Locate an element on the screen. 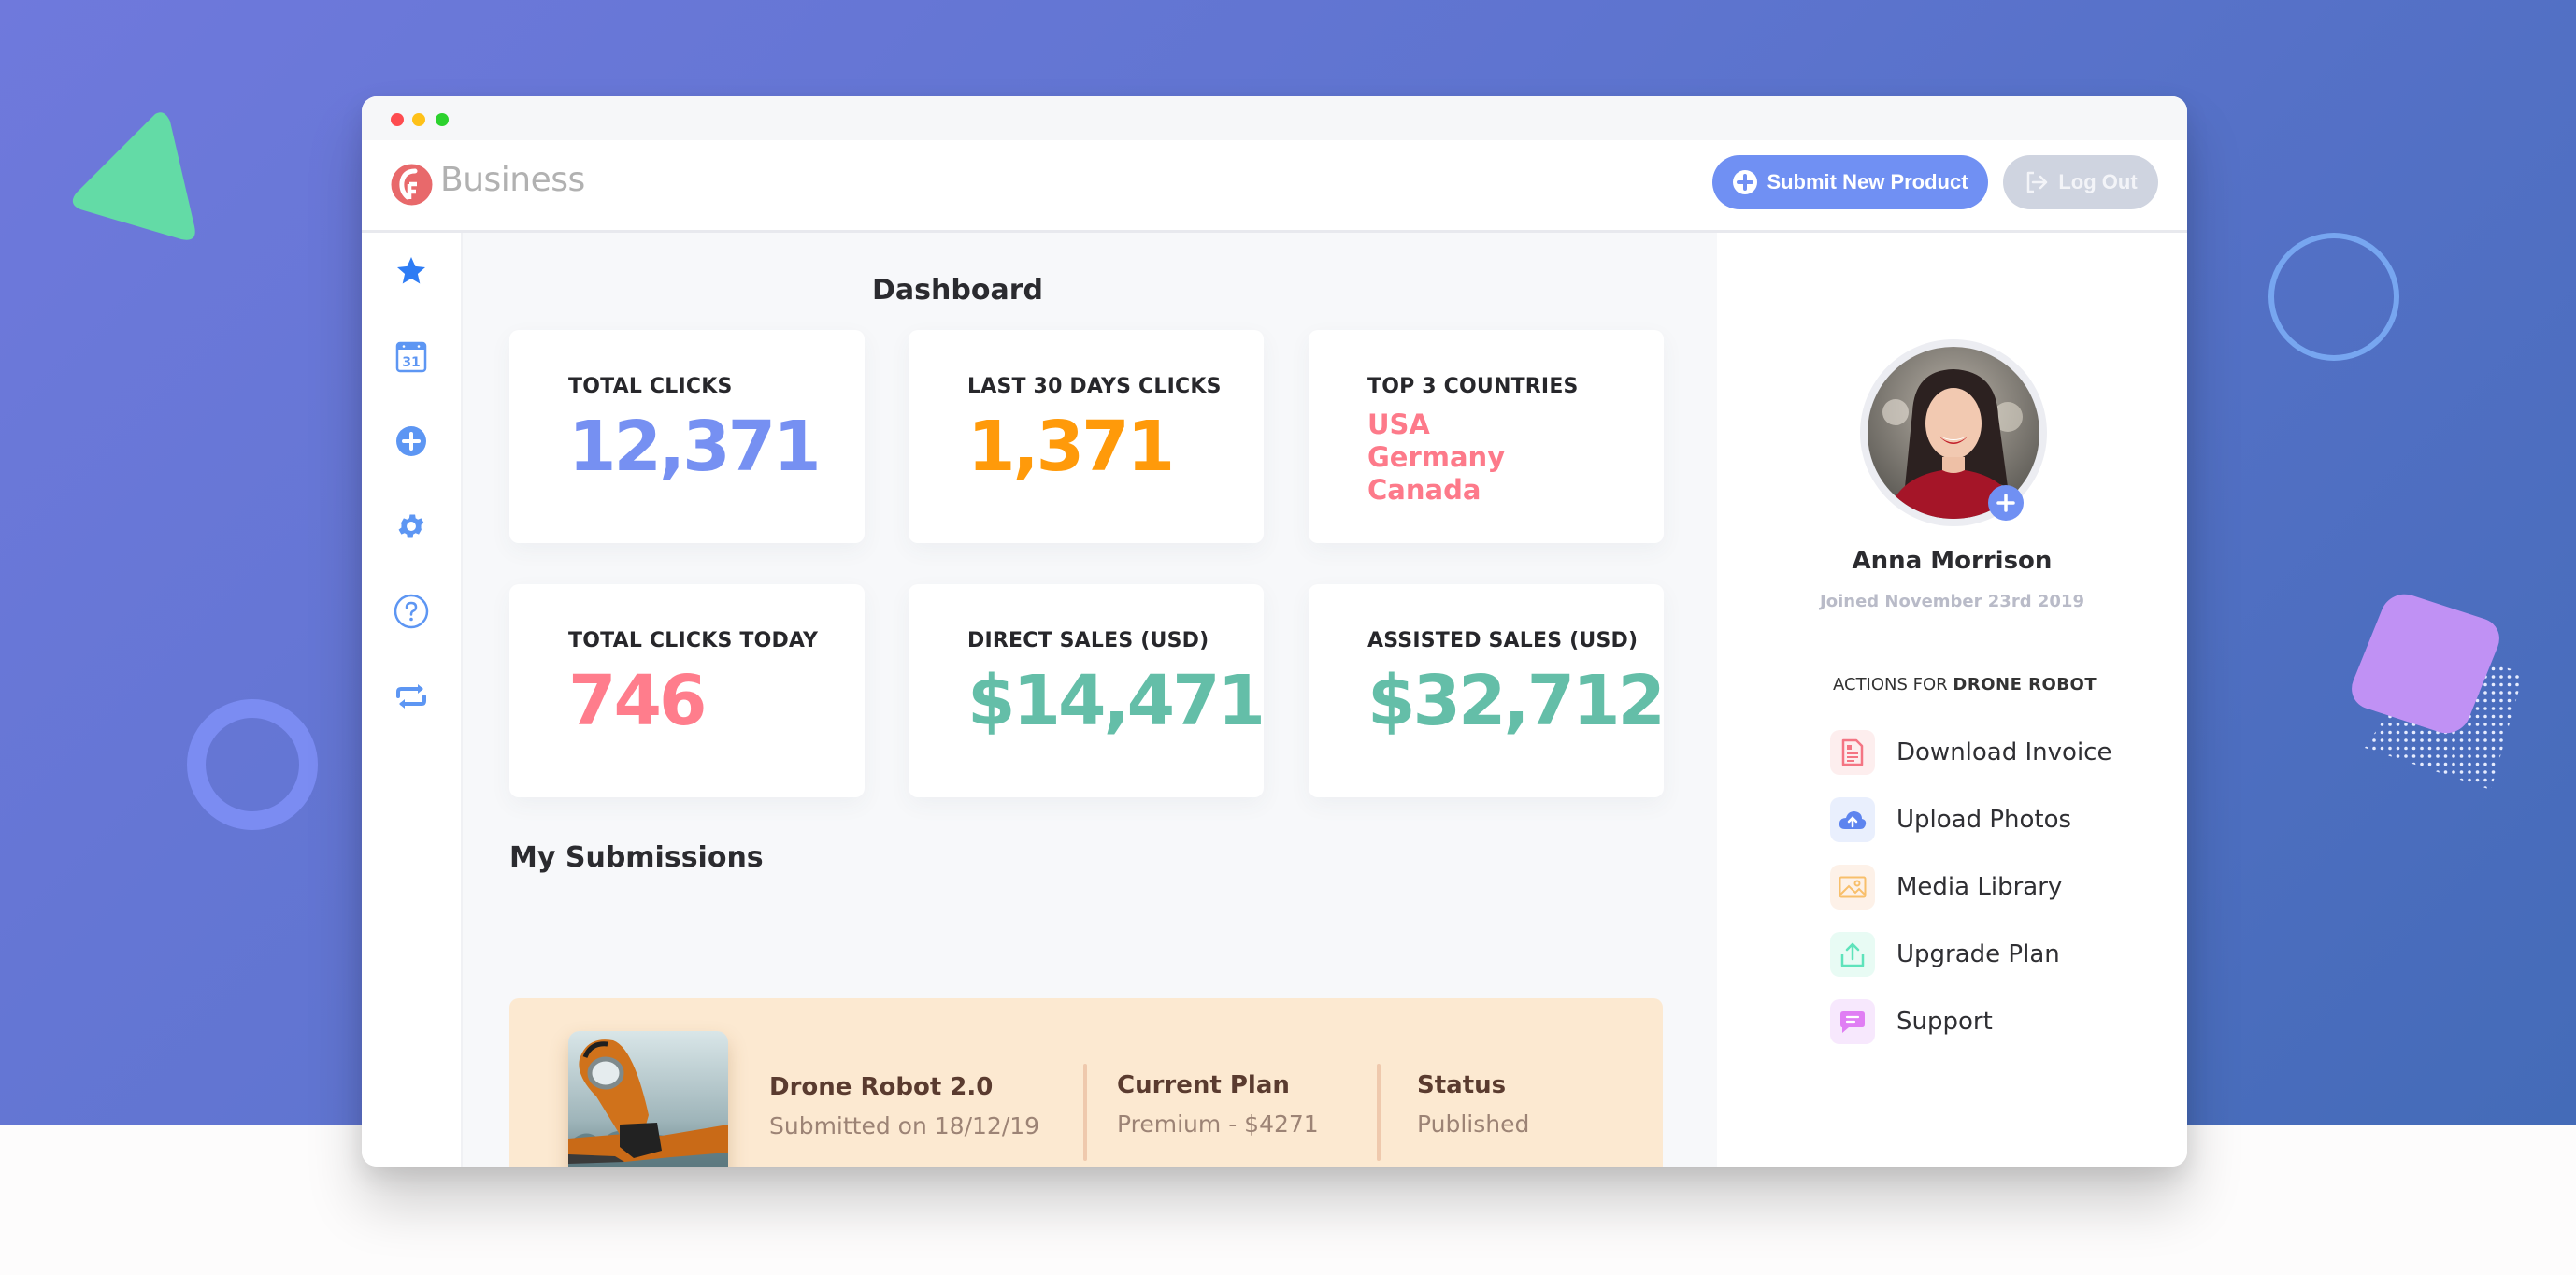  minimize-window-button is located at coordinates (418, 119).